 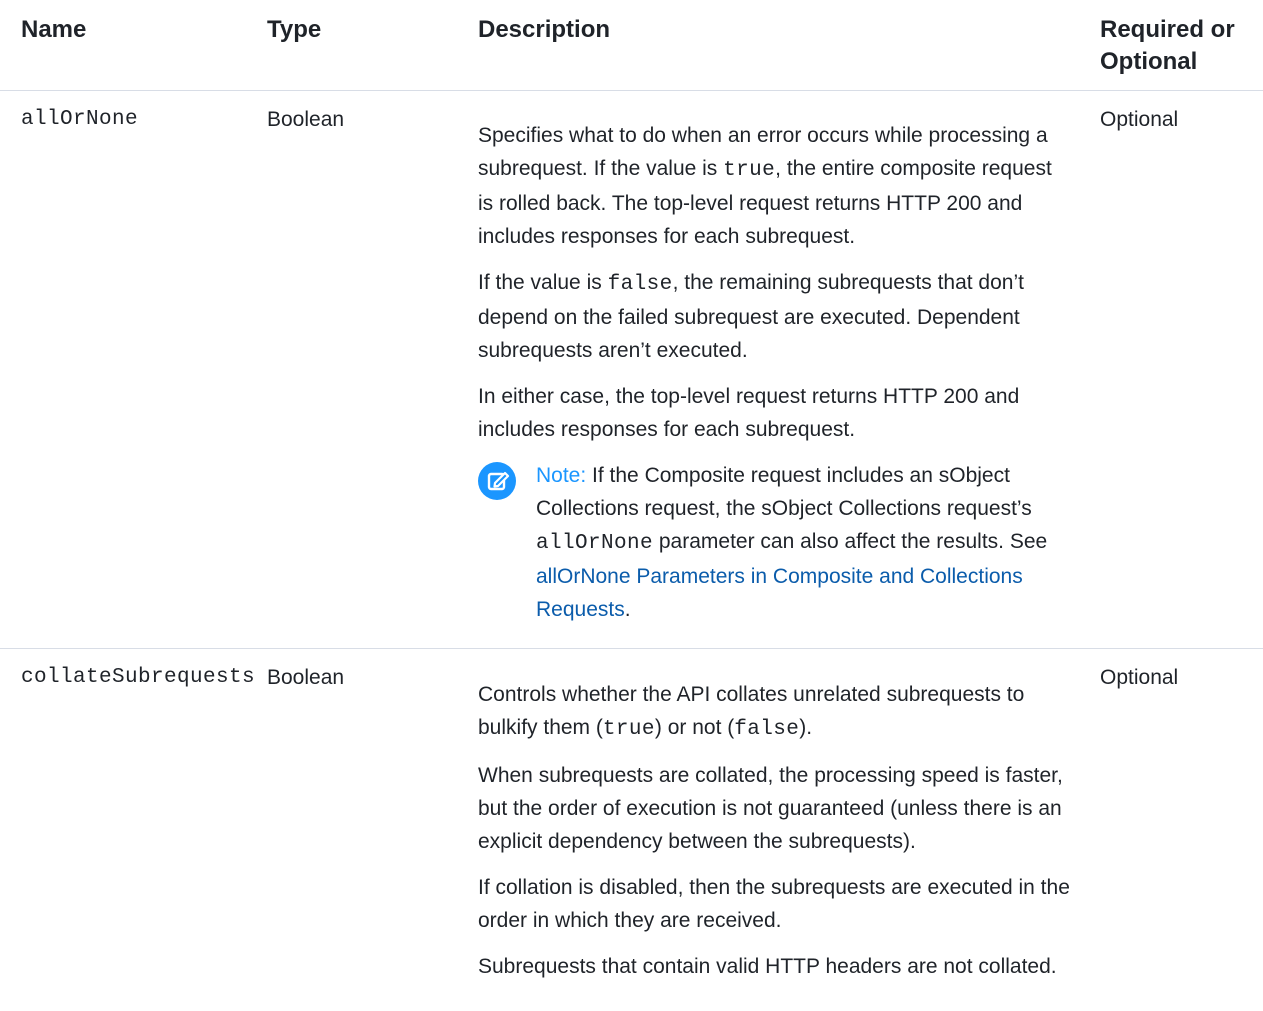 What do you see at coordinates (561, 475) in the screenshot?
I see `note-label: Note:` at bounding box center [561, 475].